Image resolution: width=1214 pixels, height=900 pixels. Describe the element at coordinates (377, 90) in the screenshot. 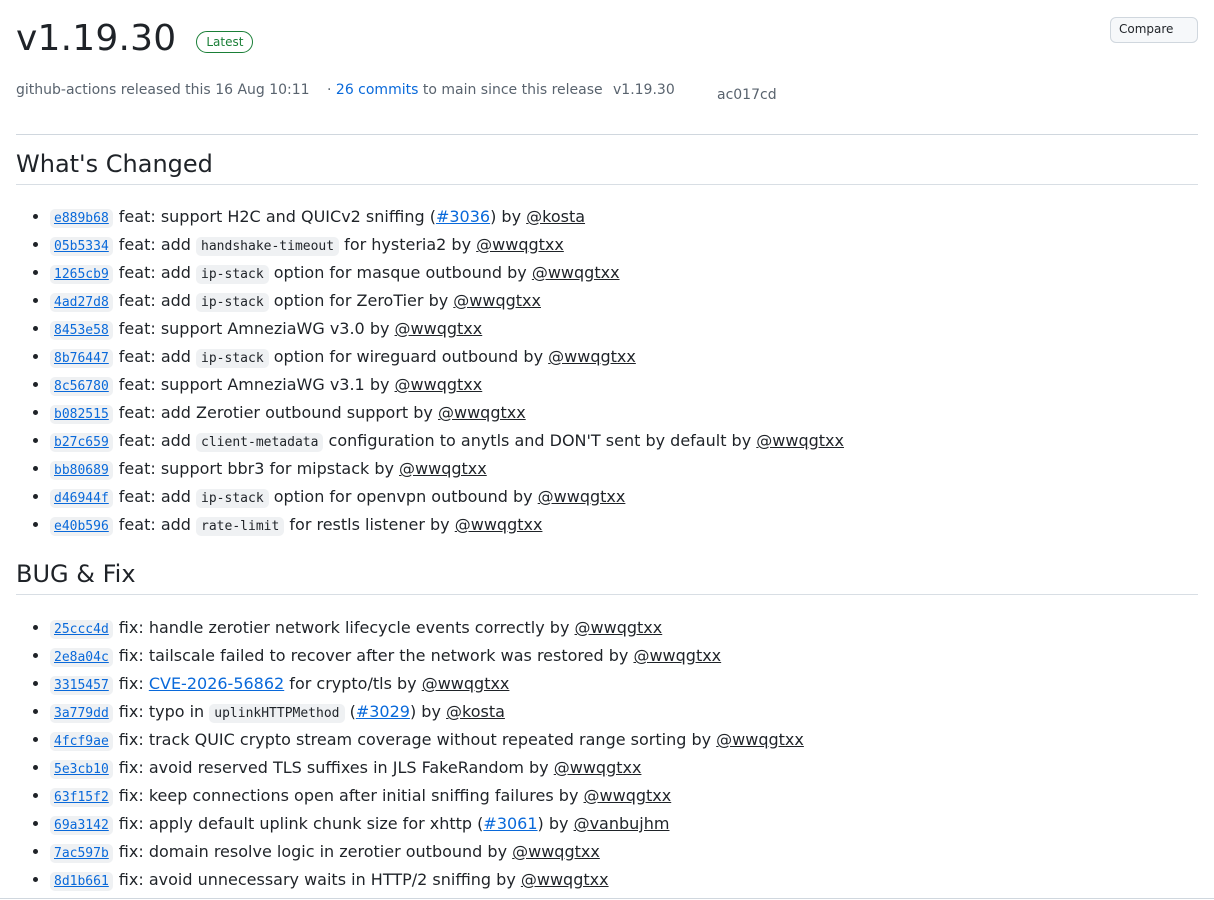

I see `commits-link: 26 commits` at that location.